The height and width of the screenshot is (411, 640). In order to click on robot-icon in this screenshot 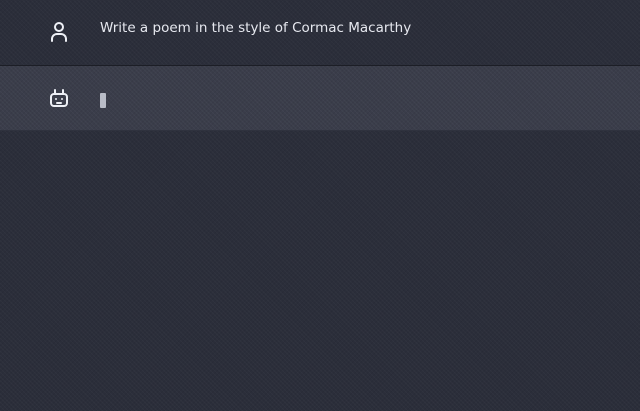, I will do `click(59, 98)`.